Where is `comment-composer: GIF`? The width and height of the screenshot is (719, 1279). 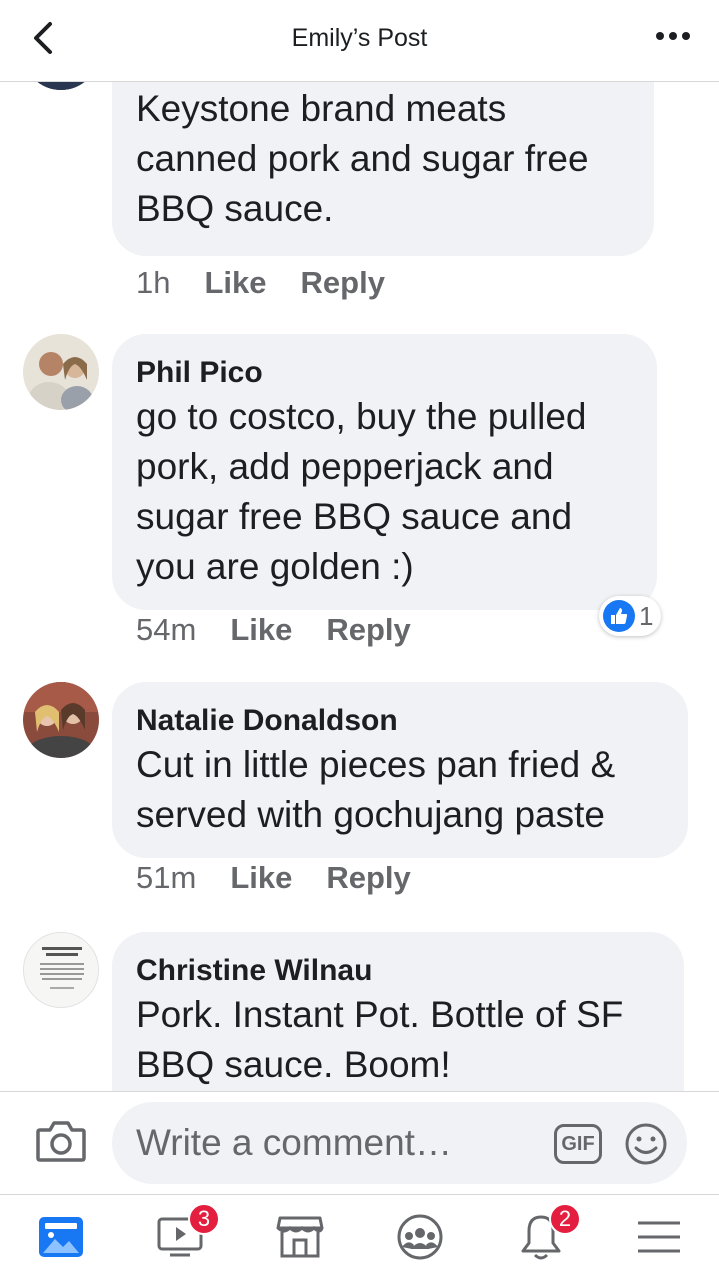 comment-composer: GIF is located at coordinates (359, 1142).